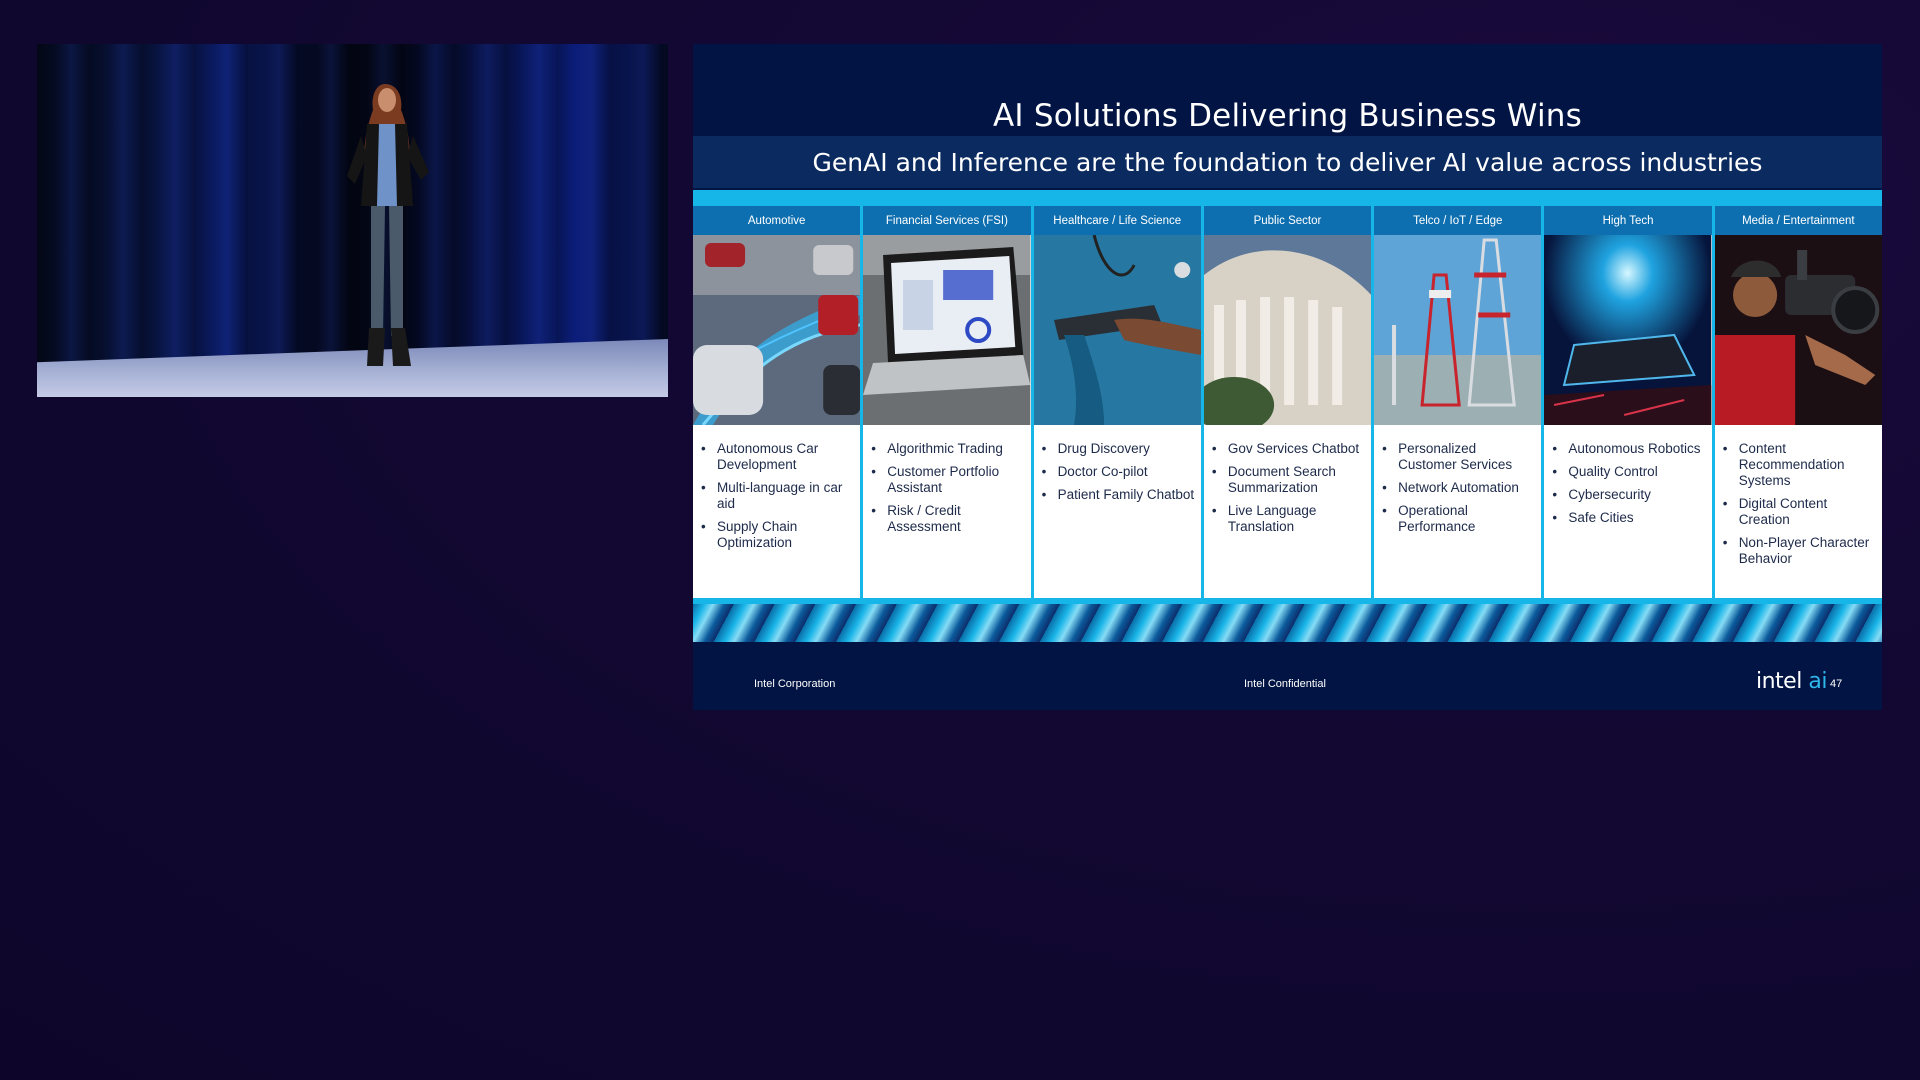  I want to click on list-item: Autonomous Robotics, so click(1628, 449).